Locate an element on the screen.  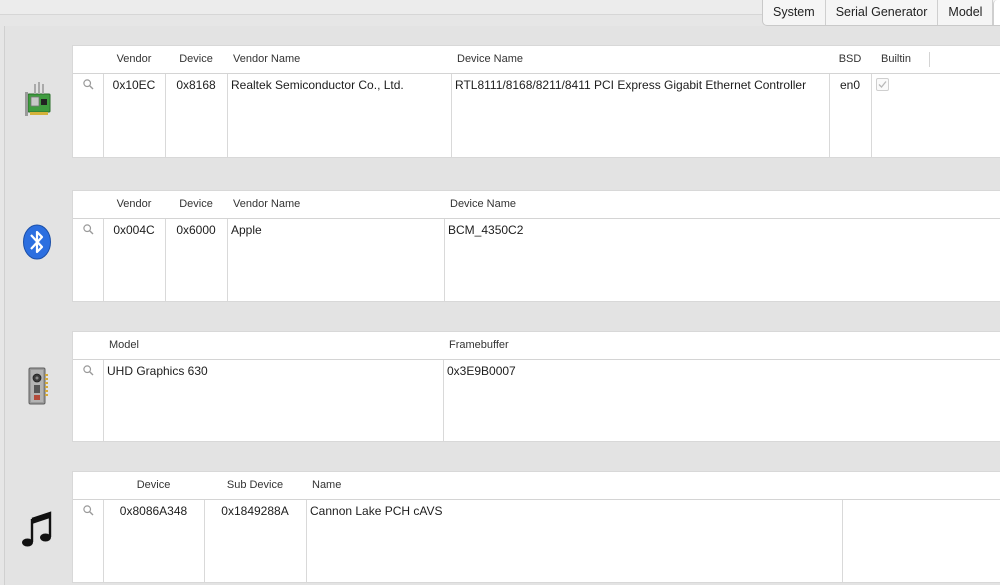
audio-table-header: Device Sub Device Name is located at coordinates (536, 486).